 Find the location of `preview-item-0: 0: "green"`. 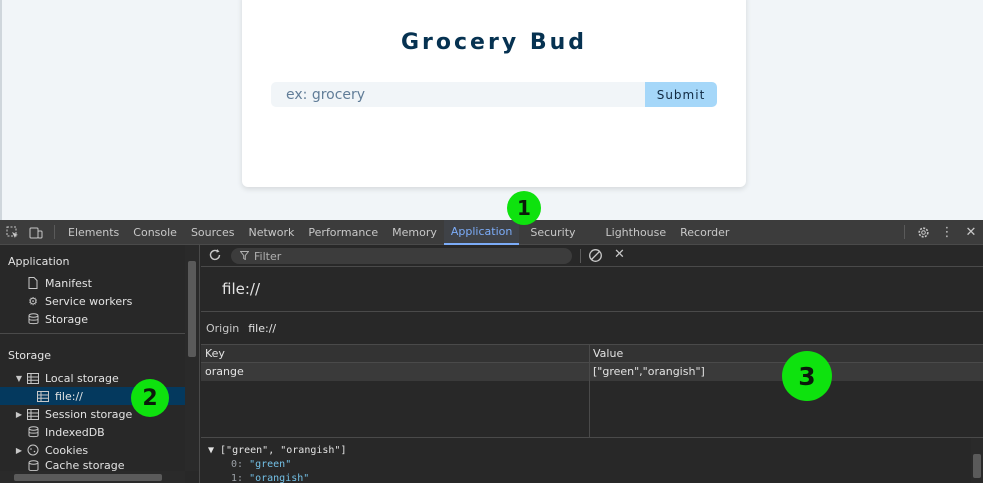

preview-item-0: 0: "green" is located at coordinates (261, 464).